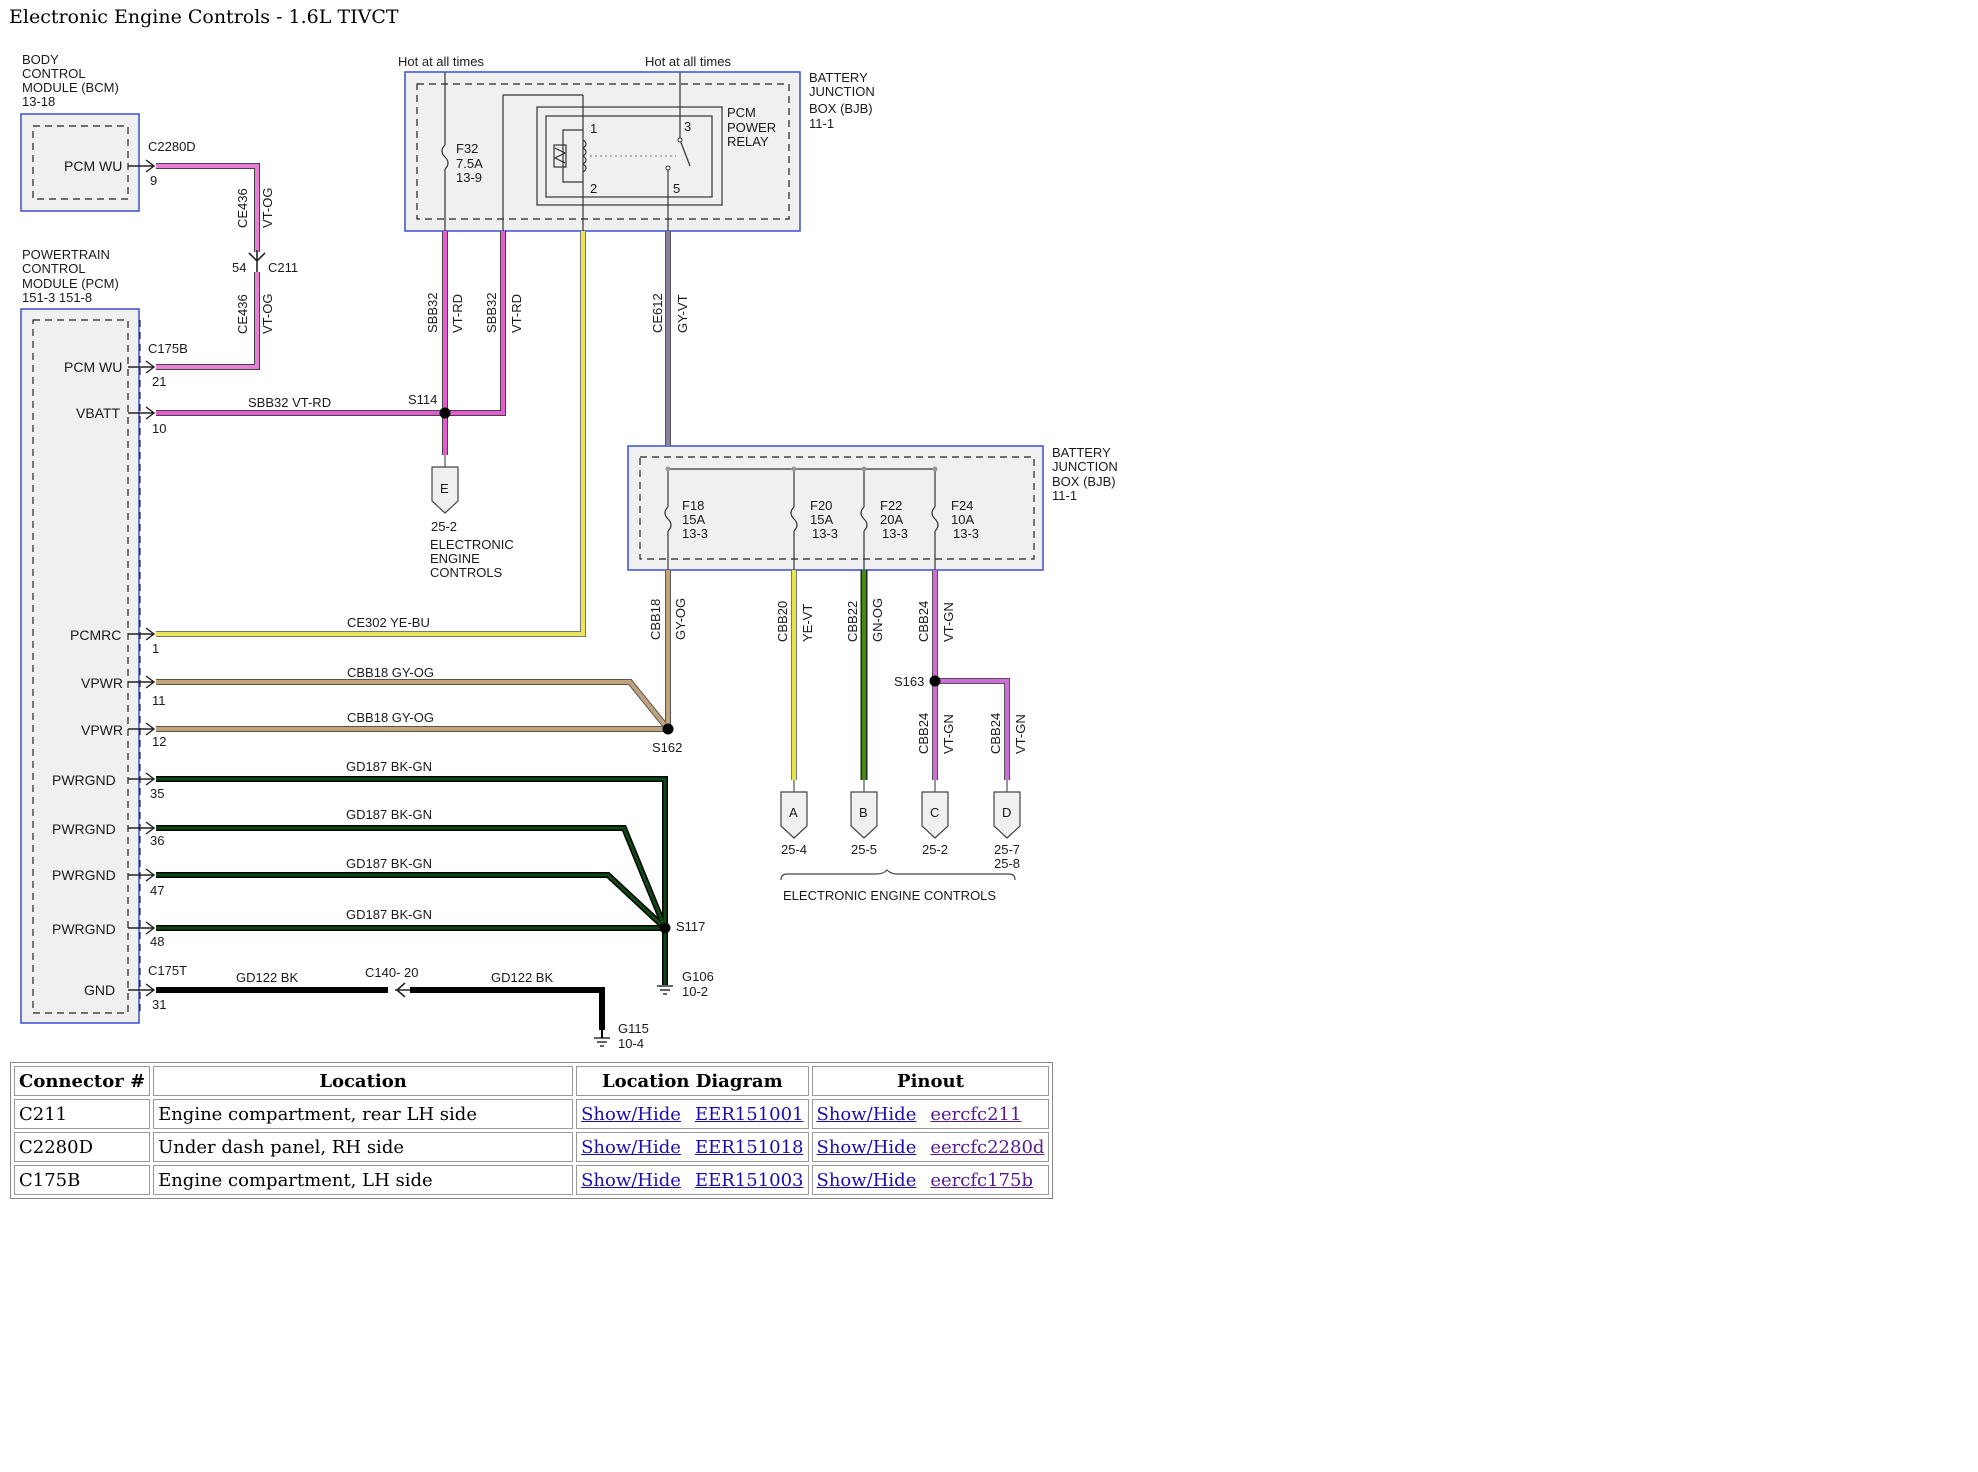 This screenshot has height=1472, width=1978. What do you see at coordinates (864, 849) in the screenshot?
I see `svg-text: 25-5` at bounding box center [864, 849].